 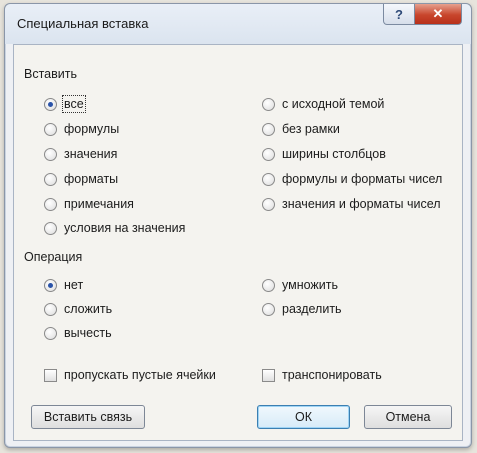 I want to click on paste-option-no-borders: без рамки, so click(x=301, y=129).